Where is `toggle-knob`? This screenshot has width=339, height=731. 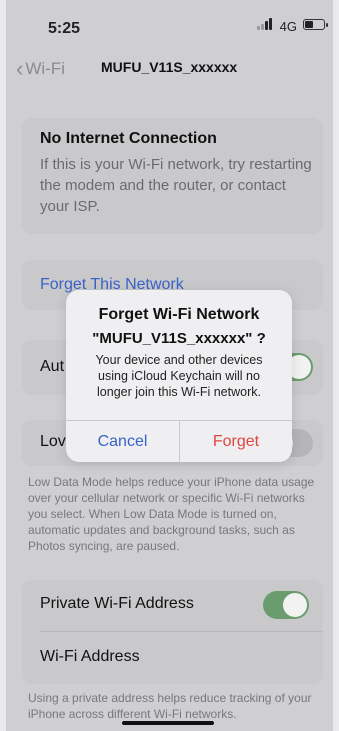 toggle-knob is located at coordinates (295, 605).